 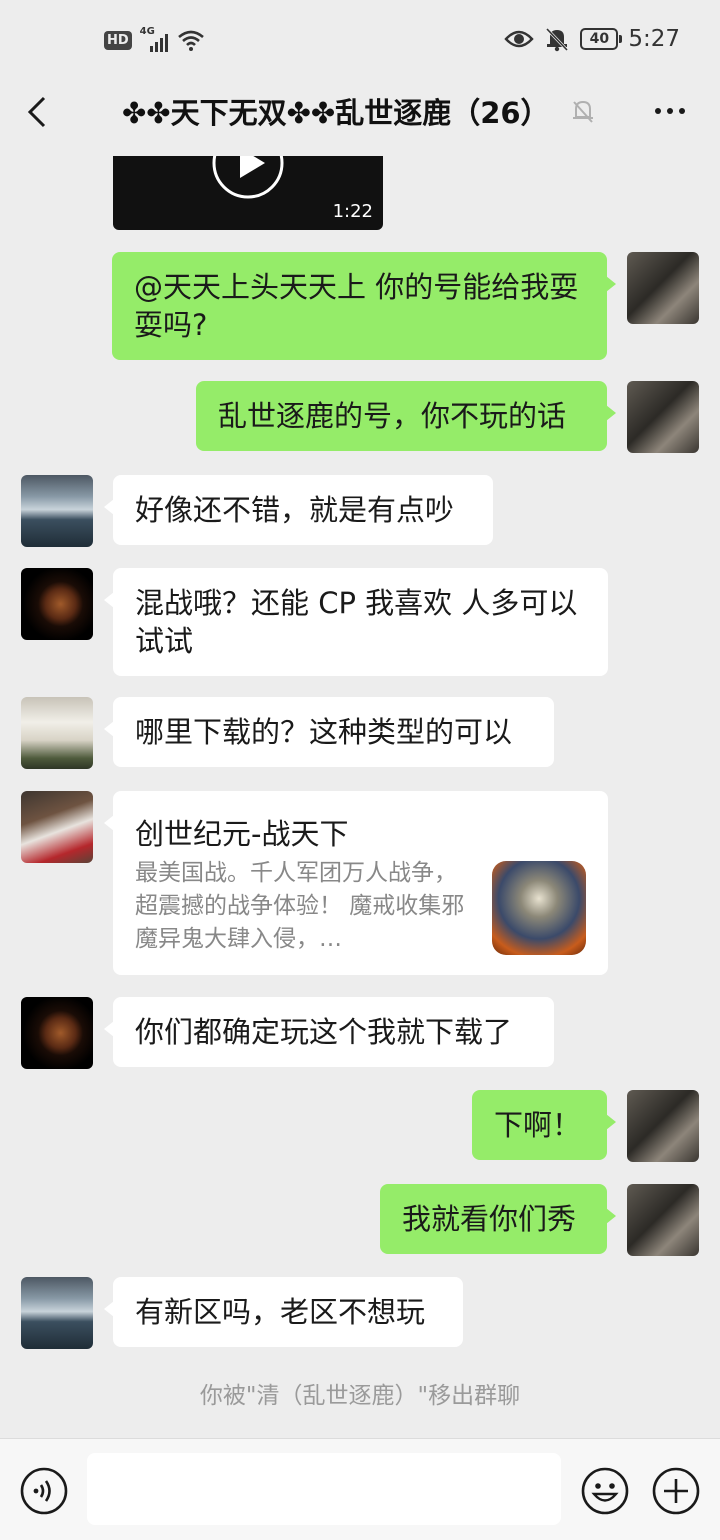 I want to click on status-right: 40 5:27, so click(x=592, y=39).